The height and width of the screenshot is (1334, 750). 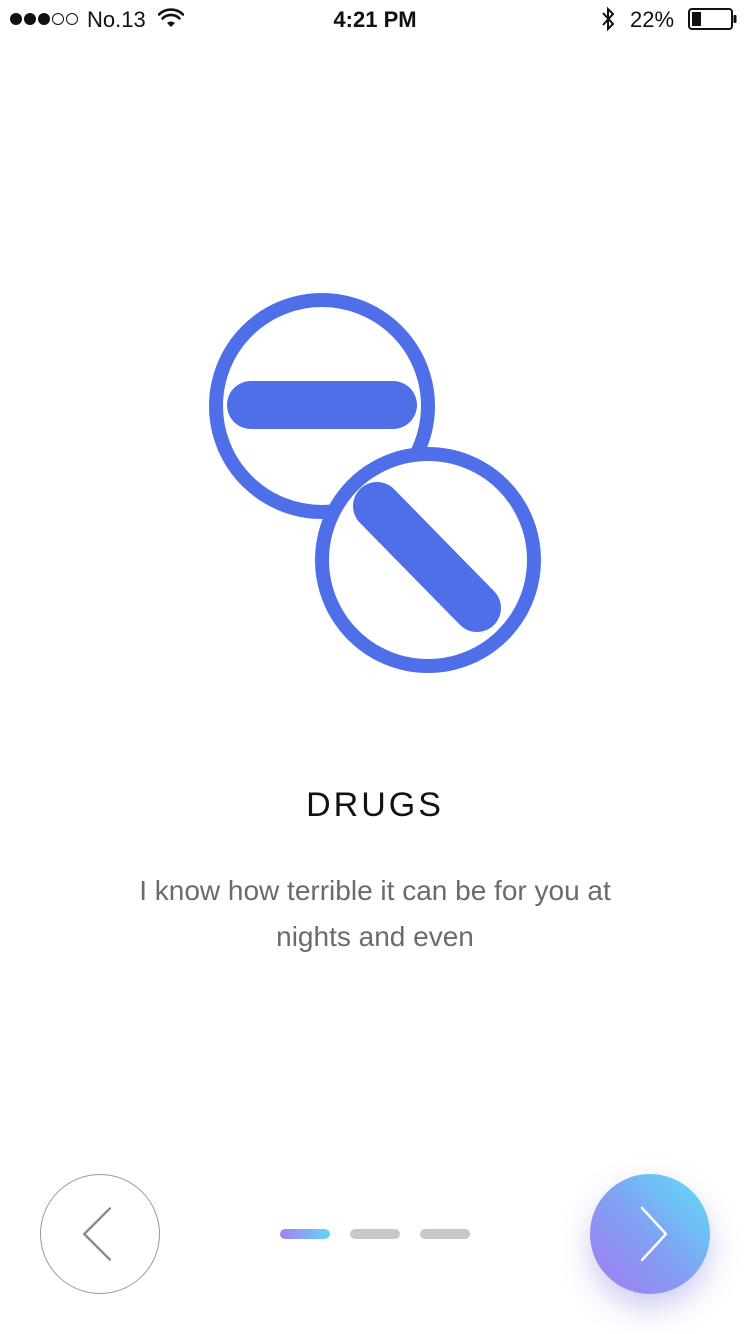 What do you see at coordinates (712, 19) in the screenshot?
I see `battery-icon` at bounding box center [712, 19].